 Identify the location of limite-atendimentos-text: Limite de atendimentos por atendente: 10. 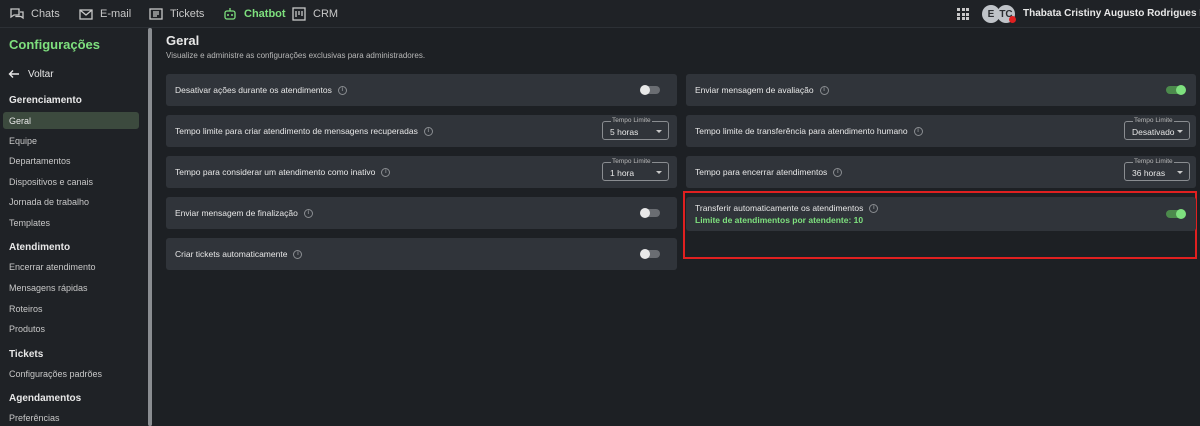
(779, 220).